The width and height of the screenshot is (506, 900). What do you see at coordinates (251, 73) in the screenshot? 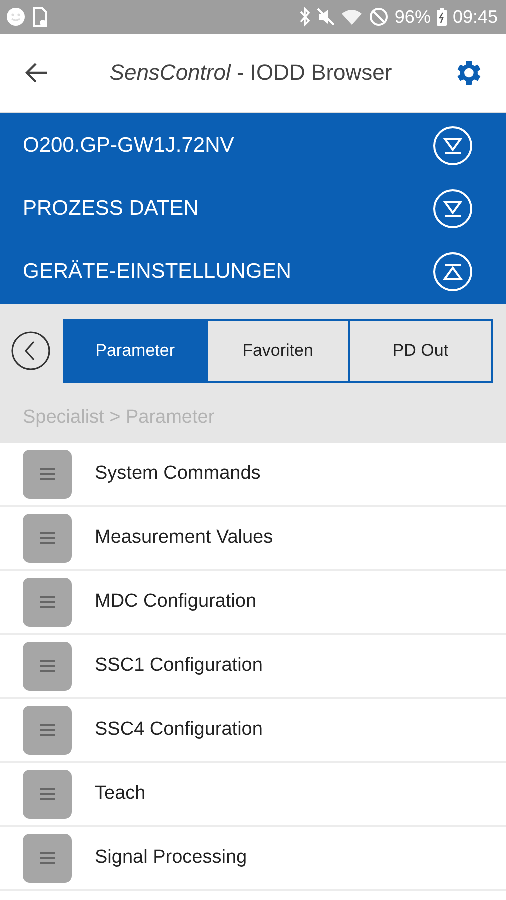
I see `app-title: SensControl - IODD Browser` at bounding box center [251, 73].